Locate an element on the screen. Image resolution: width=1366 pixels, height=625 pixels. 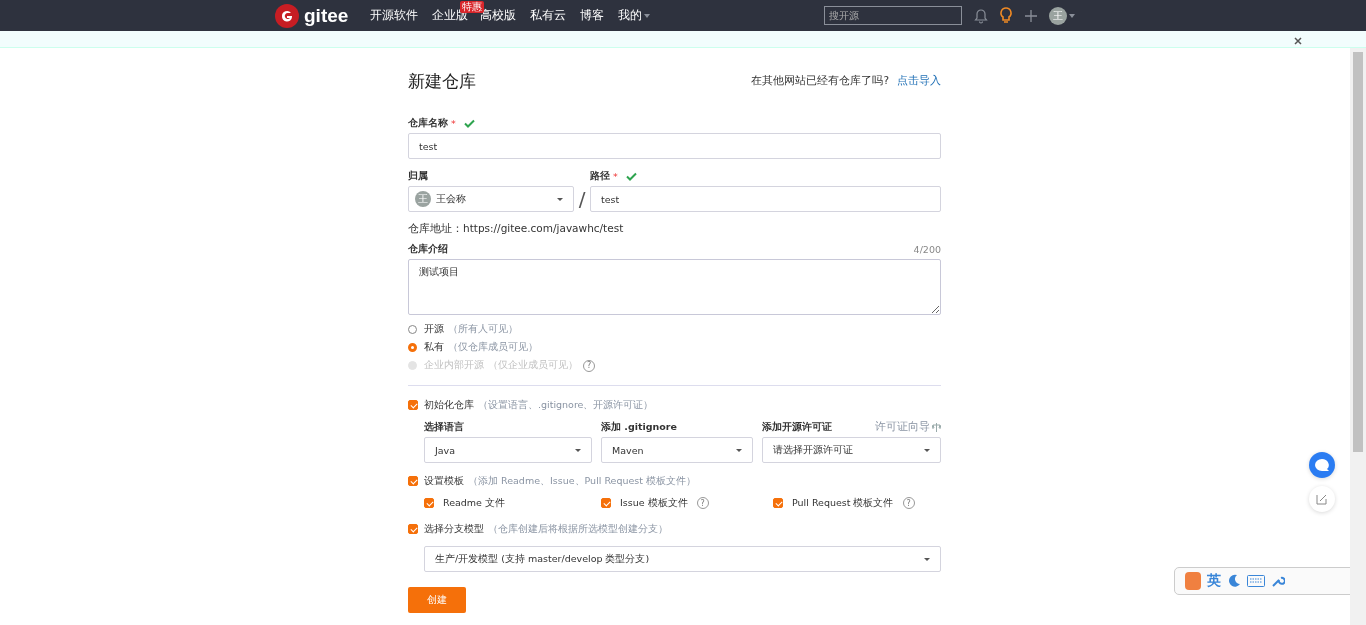
scrollbar is located at coordinates (1358, 336).